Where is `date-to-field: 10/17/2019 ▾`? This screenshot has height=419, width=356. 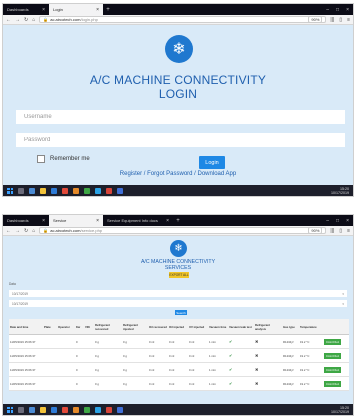
date-to-field: 10/17/2019 ▾ is located at coordinates (178, 303).